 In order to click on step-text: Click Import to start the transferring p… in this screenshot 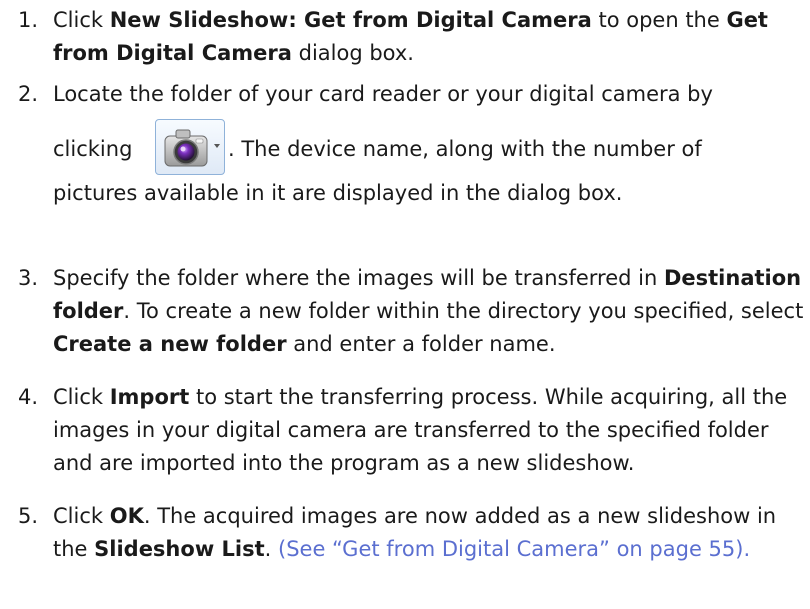, I will do `click(420, 430)`.